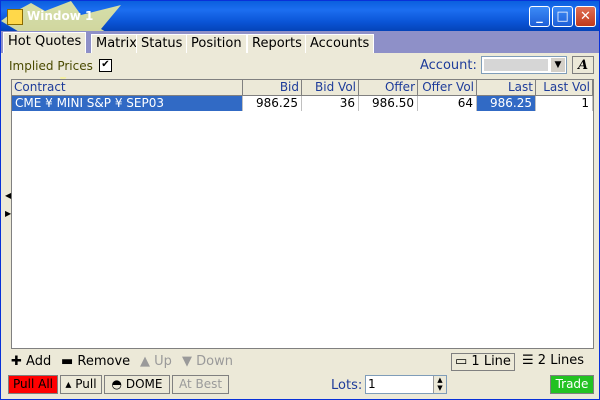 The width and height of the screenshot is (600, 400). What do you see at coordinates (388, 87) in the screenshot?
I see `col-offer: Offer` at bounding box center [388, 87].